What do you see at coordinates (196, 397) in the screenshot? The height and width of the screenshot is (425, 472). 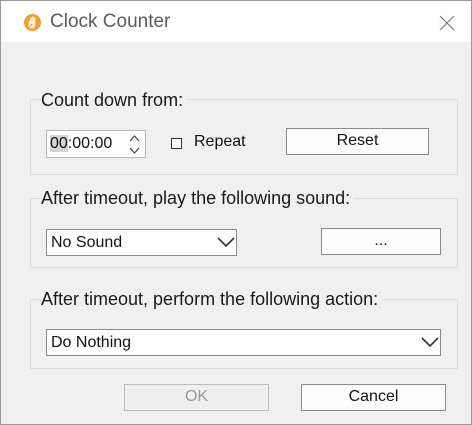 I see `ok-button: OK` at bounding box center [196, 397].